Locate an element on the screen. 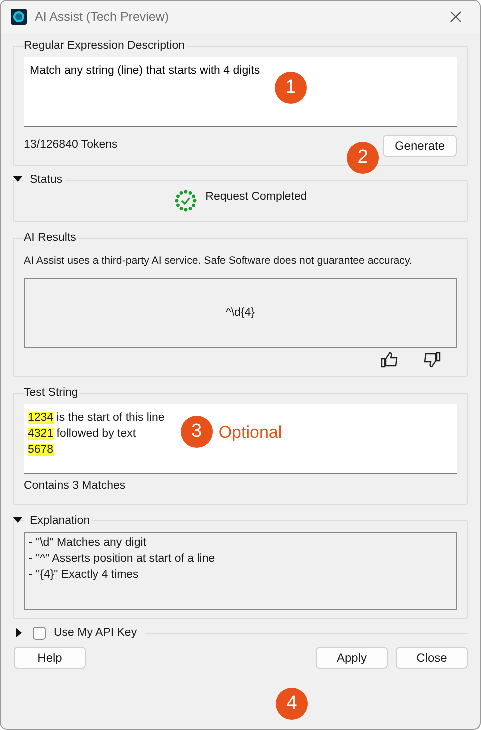 The height and width of the screenshot is (730, 481). status-text: Request Completed is located at coordinates (257, 198).